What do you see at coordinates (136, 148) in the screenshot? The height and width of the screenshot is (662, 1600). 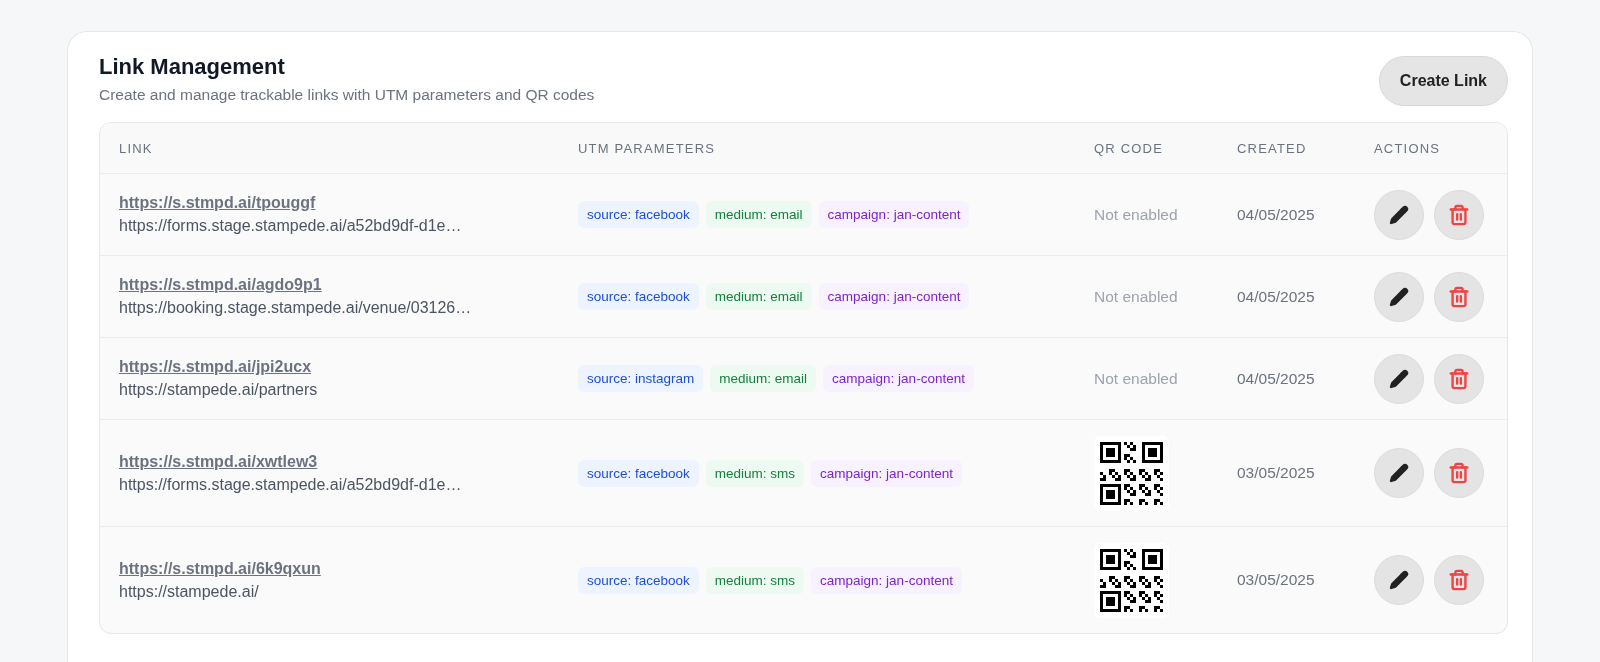 I see `column-header: LINK` at bounding box center [136, 148].